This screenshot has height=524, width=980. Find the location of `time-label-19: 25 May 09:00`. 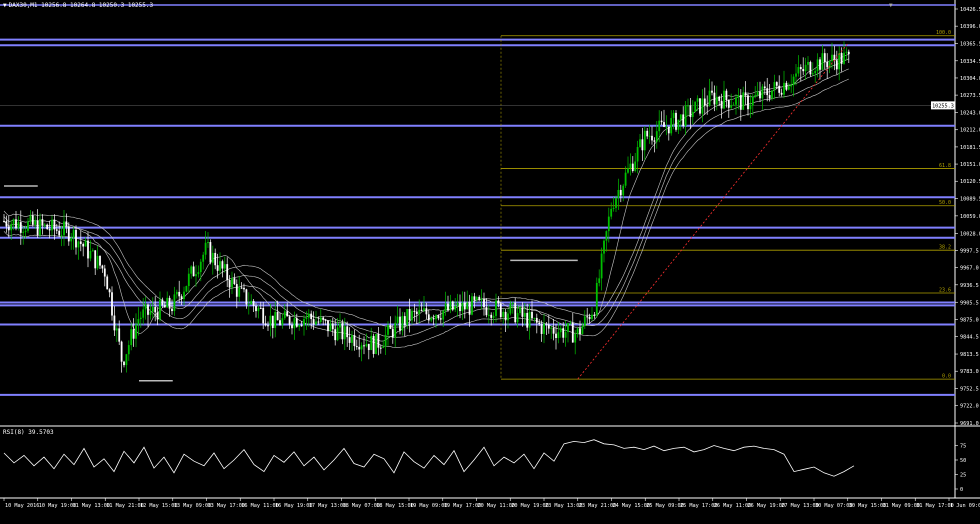

time-label-19: 25 May 09:00 is located at coordinates (664, 506).